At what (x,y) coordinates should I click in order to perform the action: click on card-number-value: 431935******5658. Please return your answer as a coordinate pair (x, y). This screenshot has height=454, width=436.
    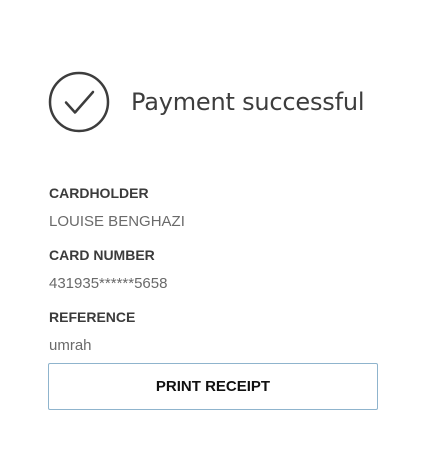
    Looking at the image, I should click on (108, 283).